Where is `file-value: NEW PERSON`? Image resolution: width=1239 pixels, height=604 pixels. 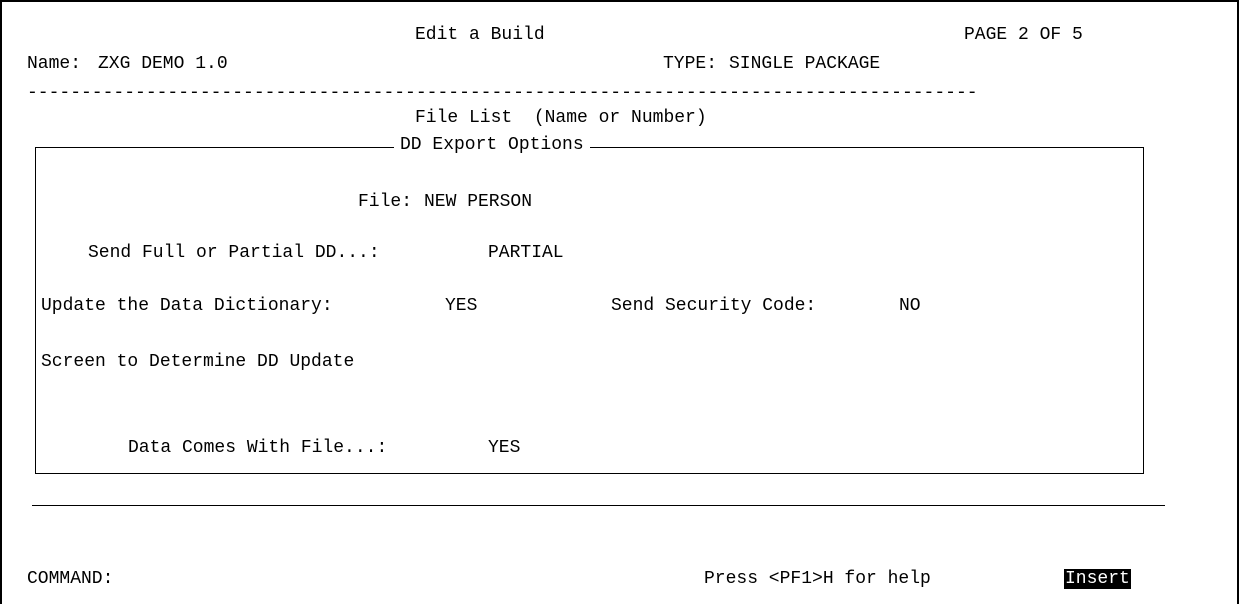
file-value: NEW PERSON is located at coordinates (478, 202).